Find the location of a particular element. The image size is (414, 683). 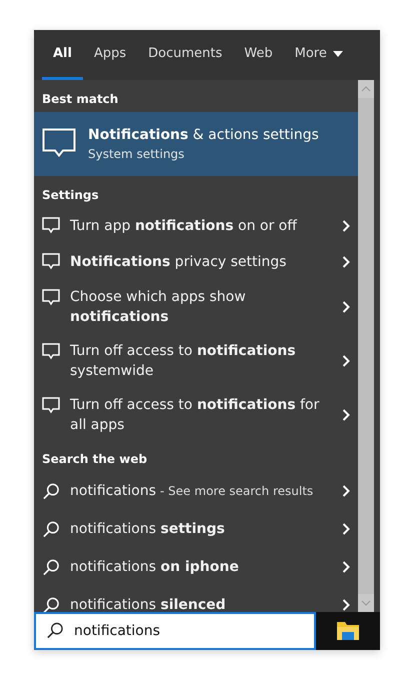

settings-result: Turn off access to notifications systemwide is located at coordinates (196, 361).